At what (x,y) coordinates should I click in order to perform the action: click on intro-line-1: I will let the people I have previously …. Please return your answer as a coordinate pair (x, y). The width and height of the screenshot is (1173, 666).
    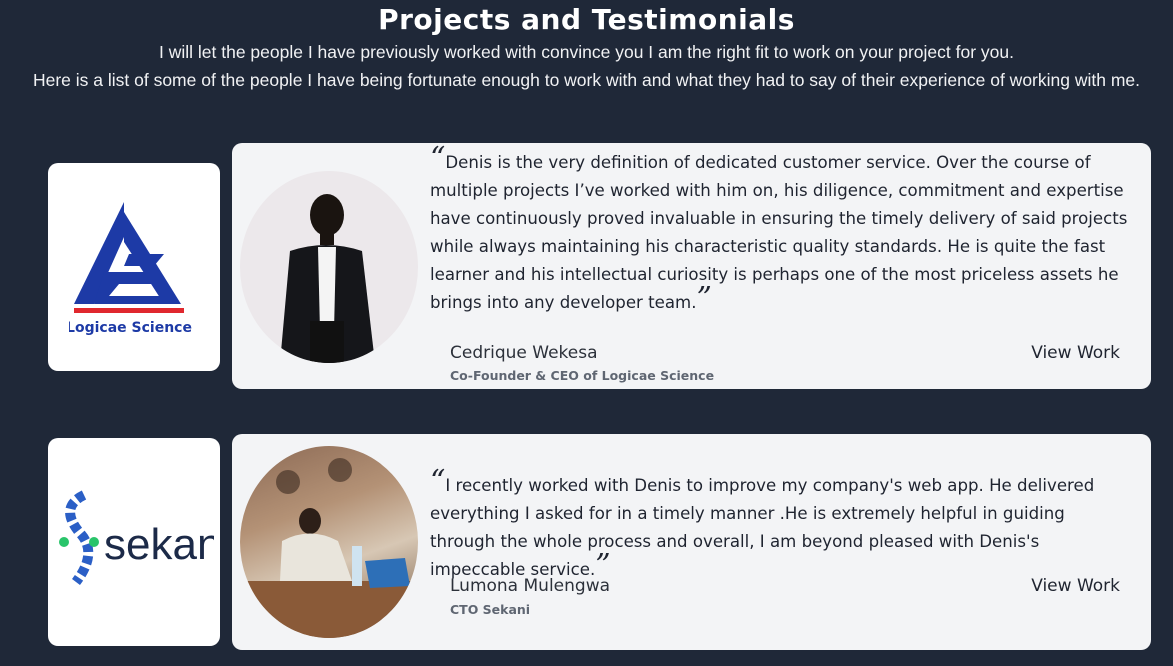
    Looking at the image, I should click on (586, 52).